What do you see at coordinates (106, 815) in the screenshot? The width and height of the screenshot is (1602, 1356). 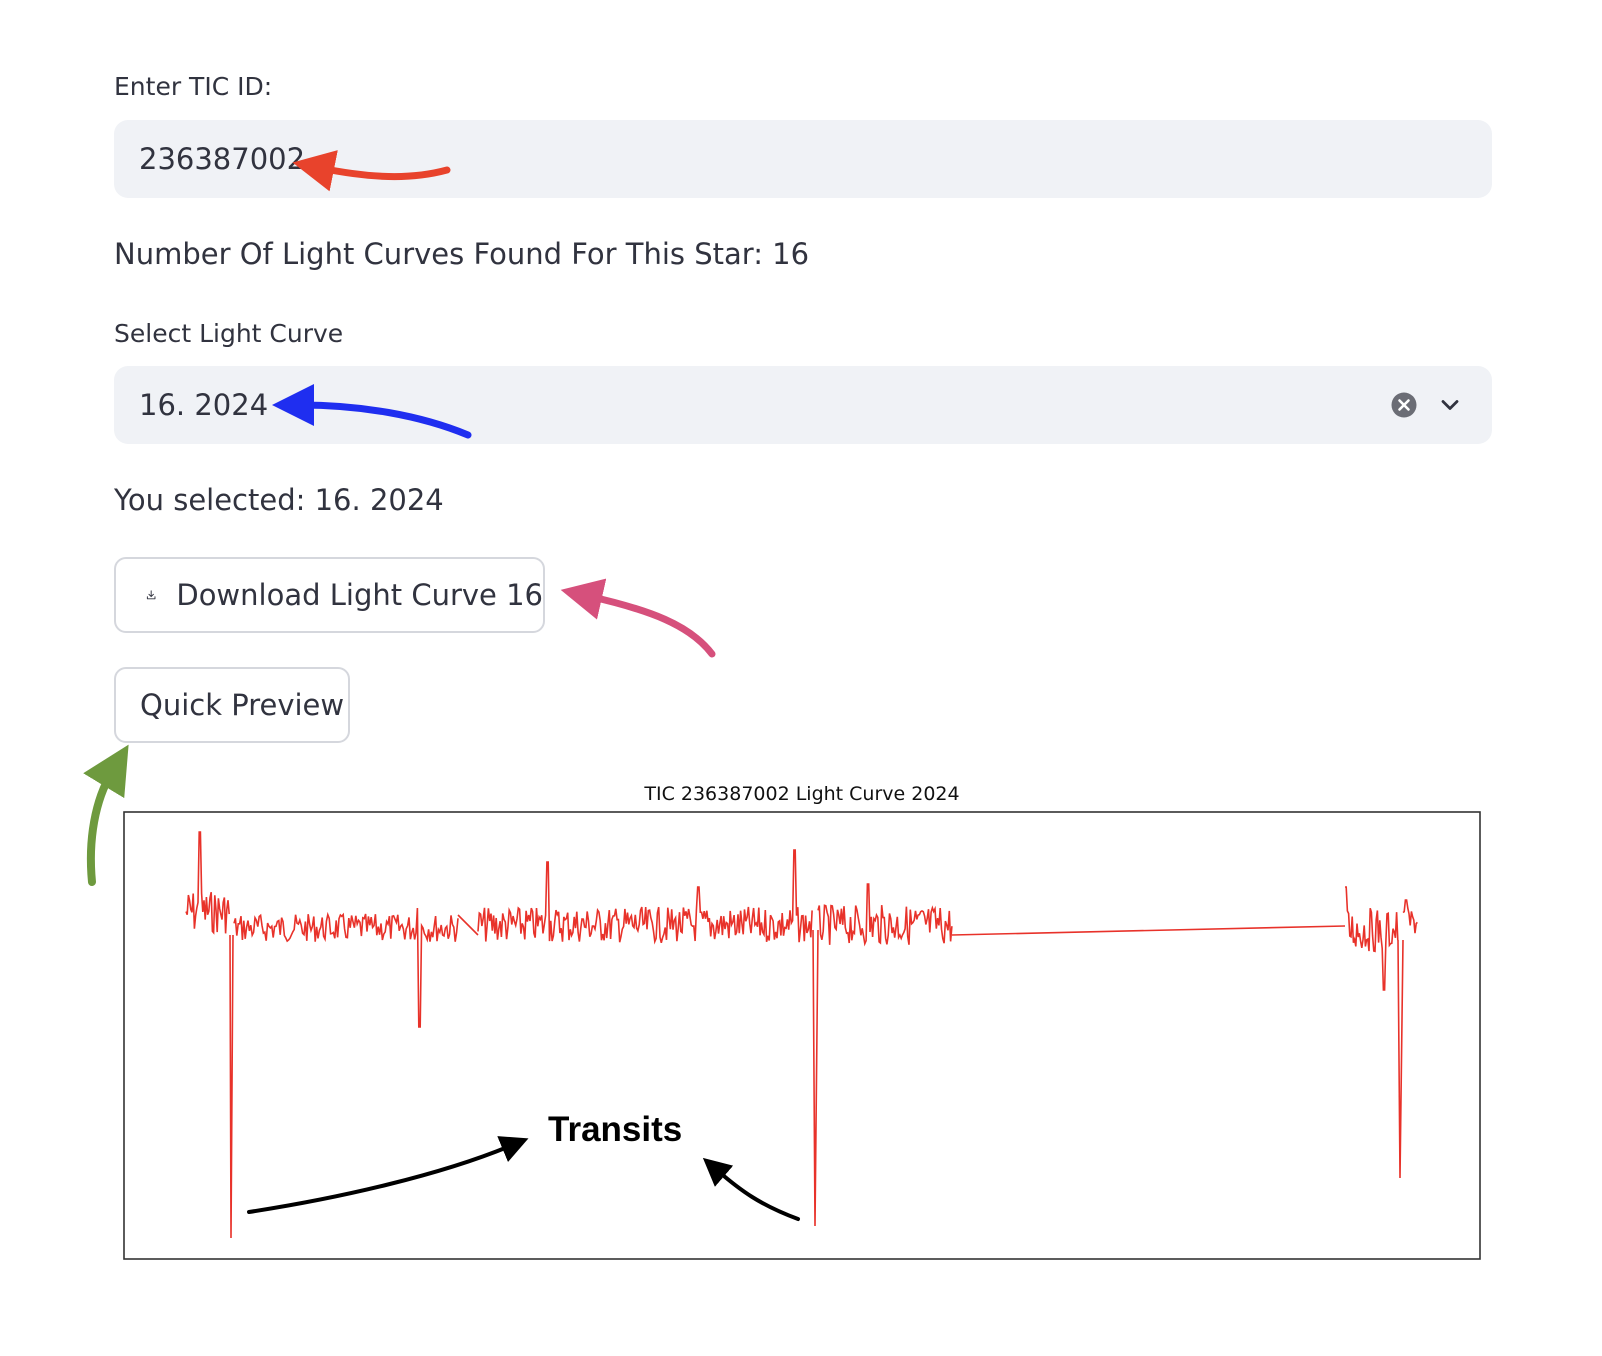 I see `green-callout-arrow` at bounding box center [106, 815].